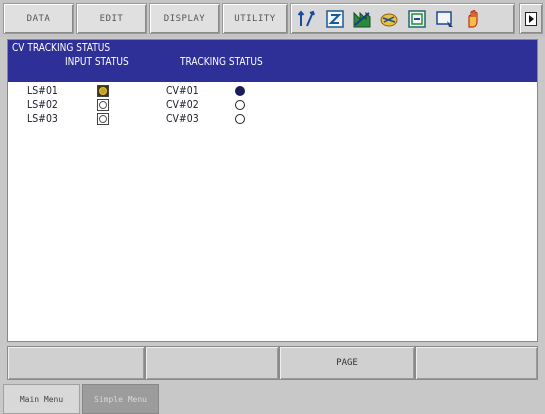 This screenshot has height=414, width=545. What do you see at coordinates (38, 18) in the screenshot?
I see `data-menu-button: DATA` at bounding box center [38, 18].